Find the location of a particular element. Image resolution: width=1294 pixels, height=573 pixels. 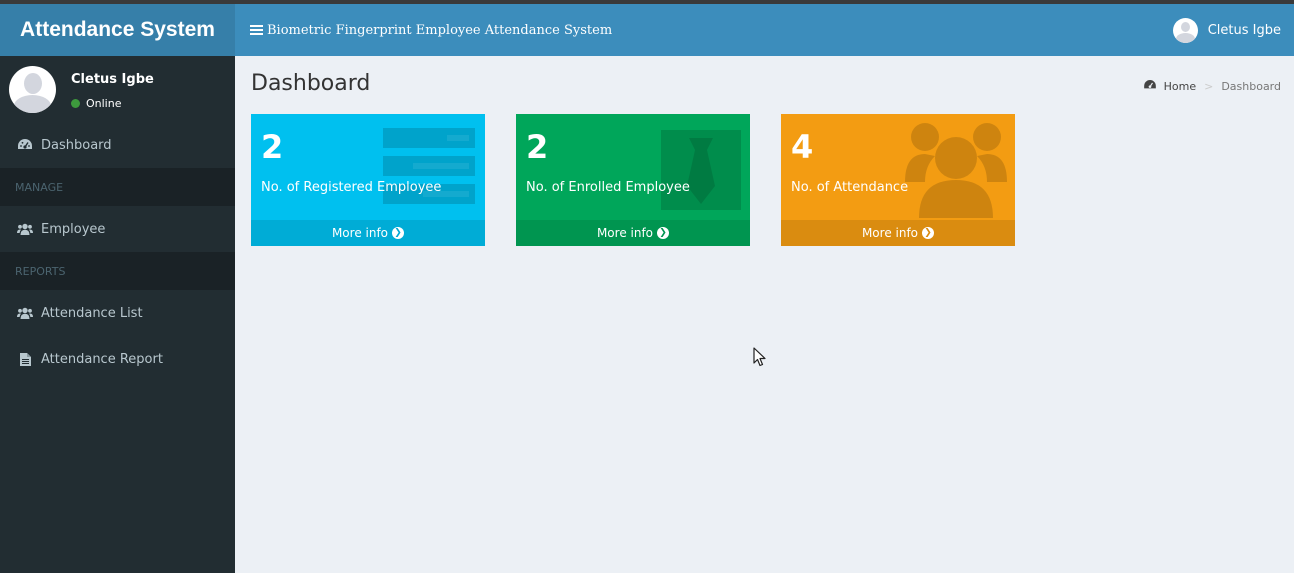

page-title: Dashboard is located at coordinates (311, 83).